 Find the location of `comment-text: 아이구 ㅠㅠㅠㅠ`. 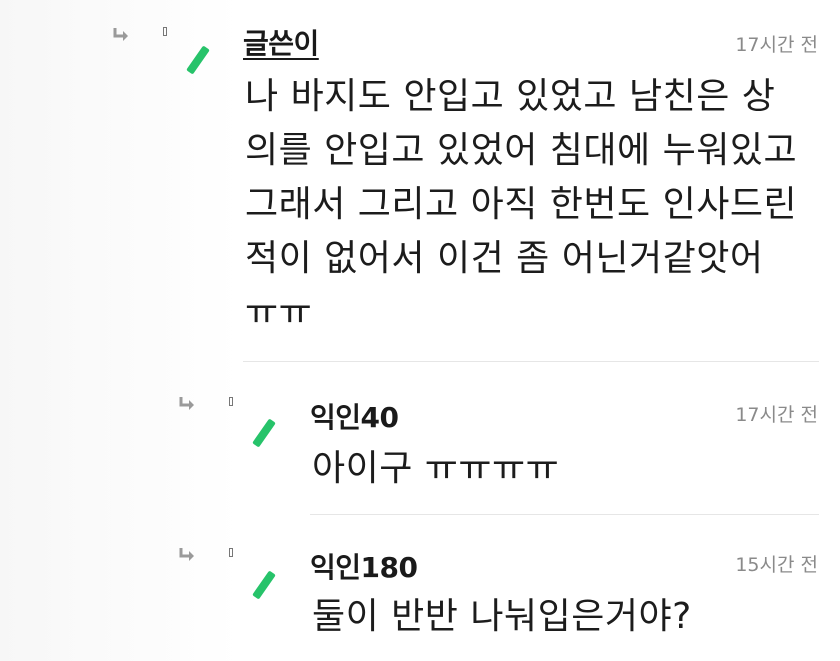

comment-text: 아이구 ㅠㅠㅠㅠ is located at coordinates (436, 468).